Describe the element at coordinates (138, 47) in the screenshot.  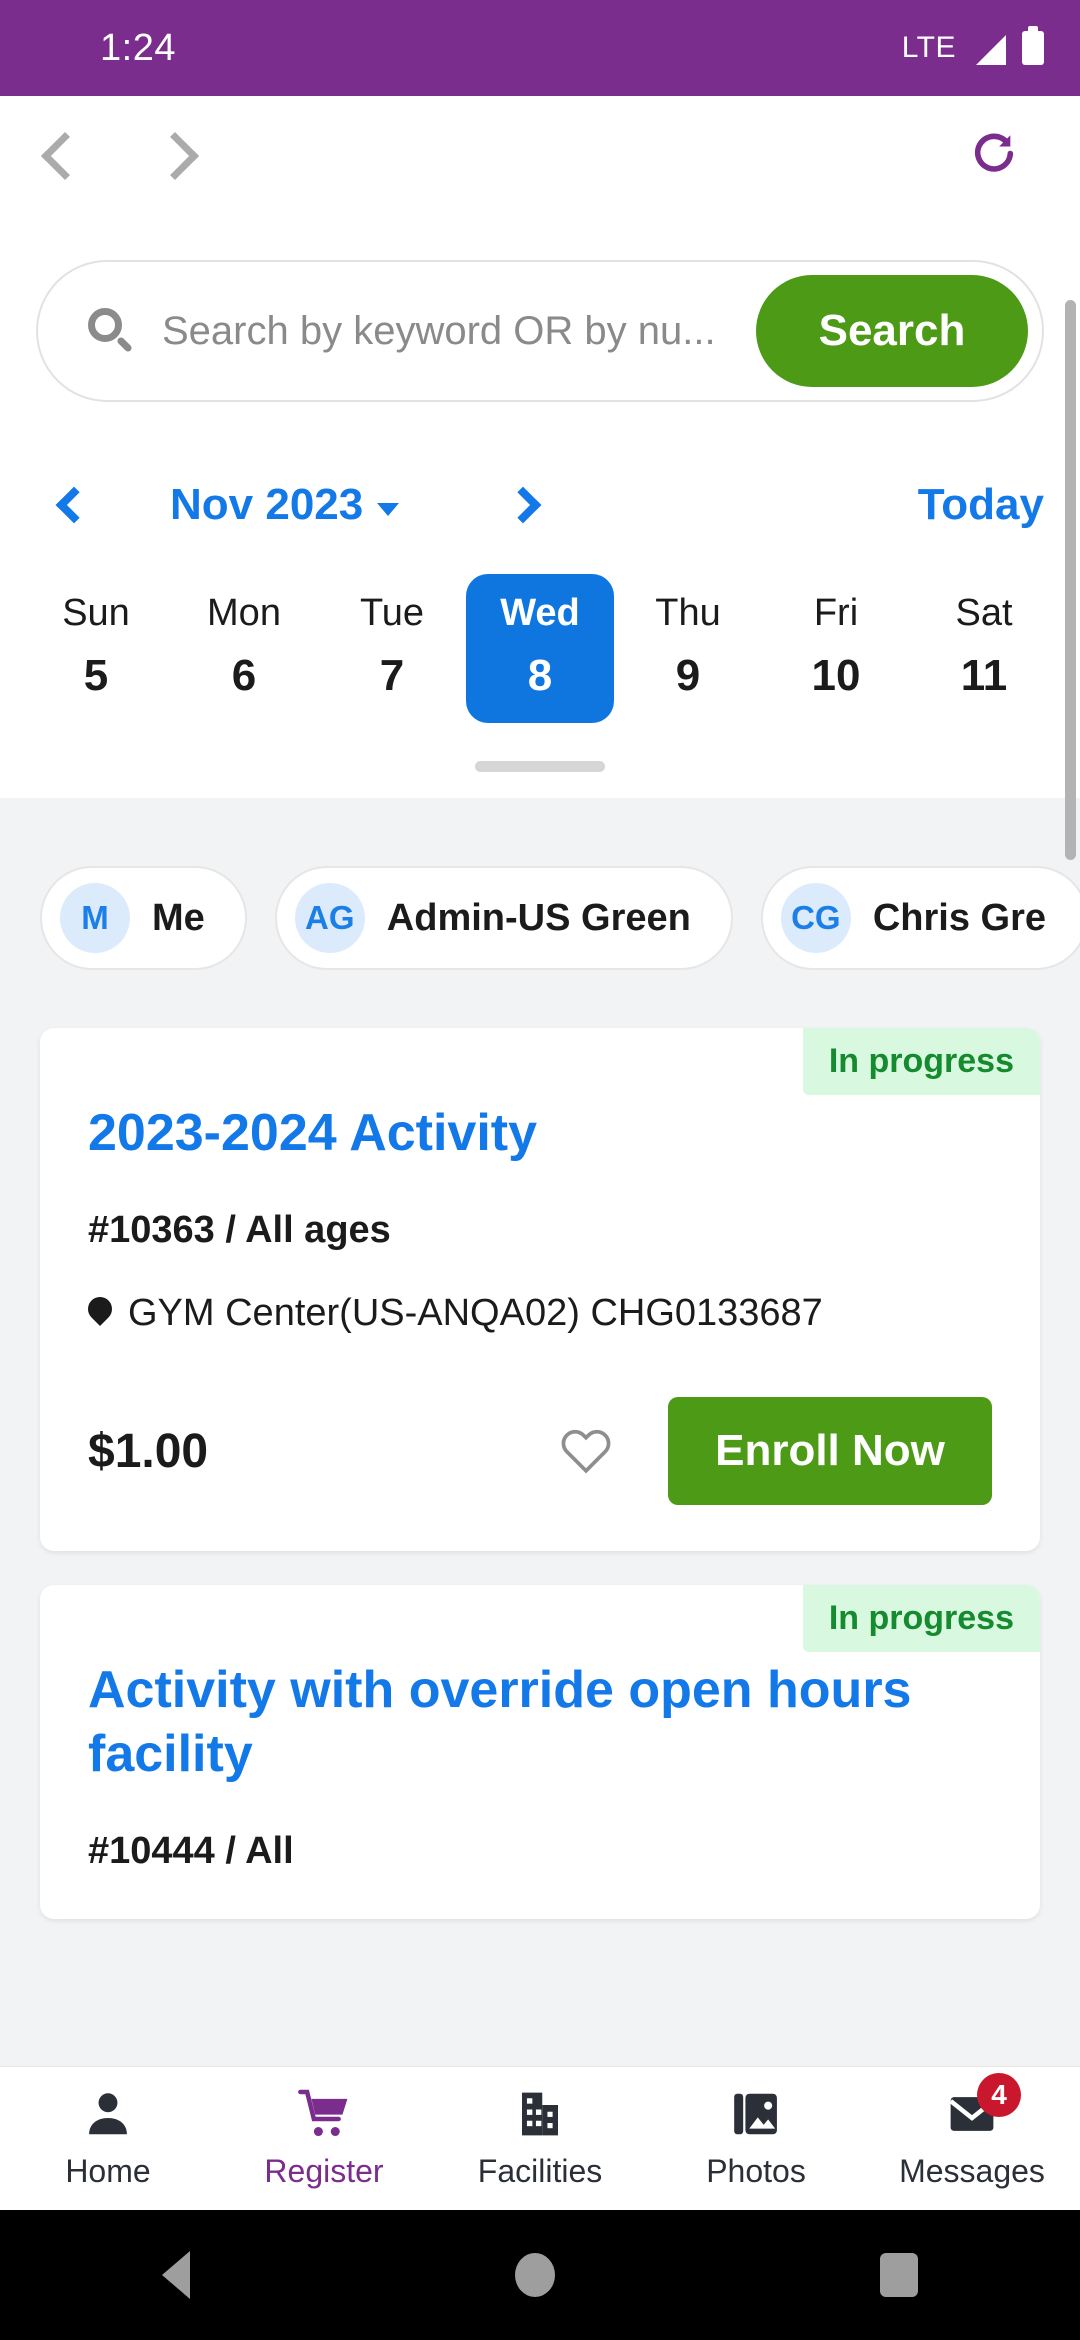
I see `status-clock: 1:24` at that location.